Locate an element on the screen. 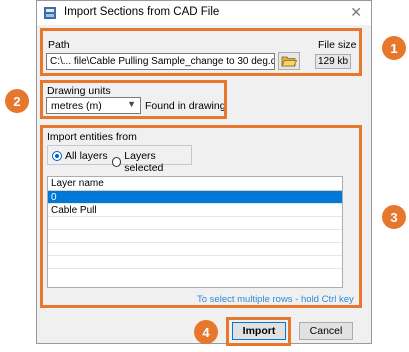  callout-4: 4 is located at coordinates (206, 332).